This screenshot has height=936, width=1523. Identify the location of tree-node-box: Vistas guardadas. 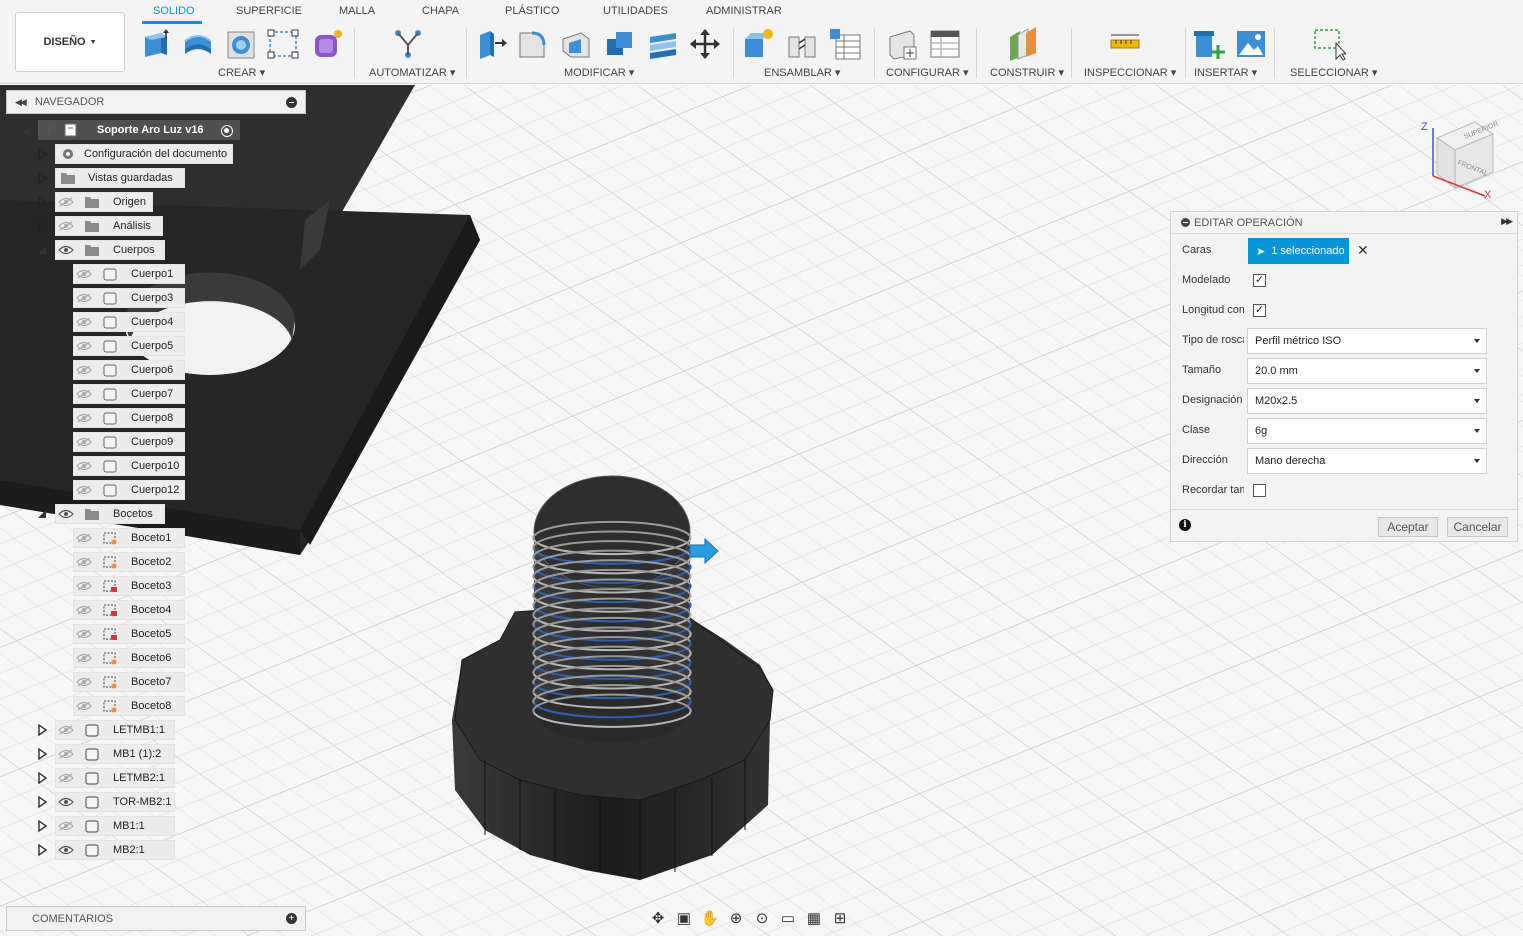
(120, 178).